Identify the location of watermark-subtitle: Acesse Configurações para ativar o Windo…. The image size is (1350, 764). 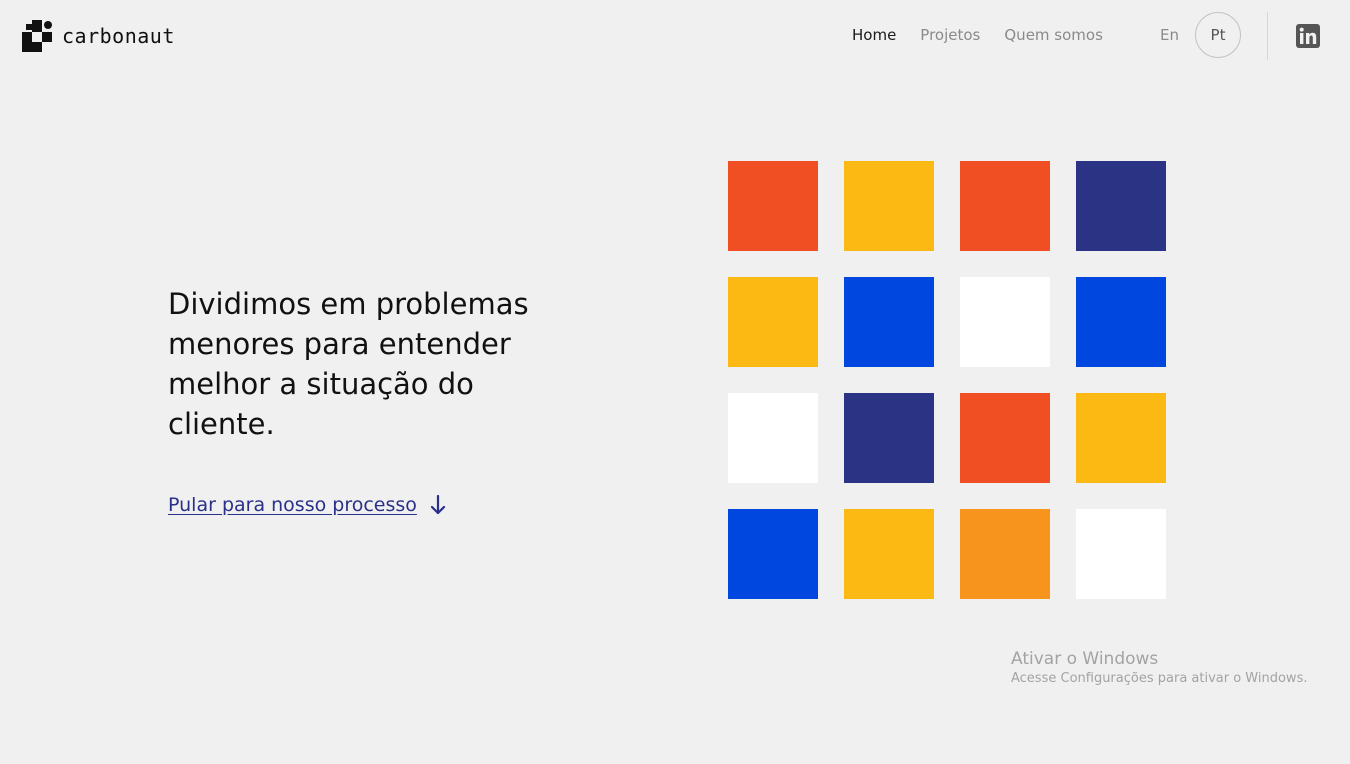
(1159, 678).